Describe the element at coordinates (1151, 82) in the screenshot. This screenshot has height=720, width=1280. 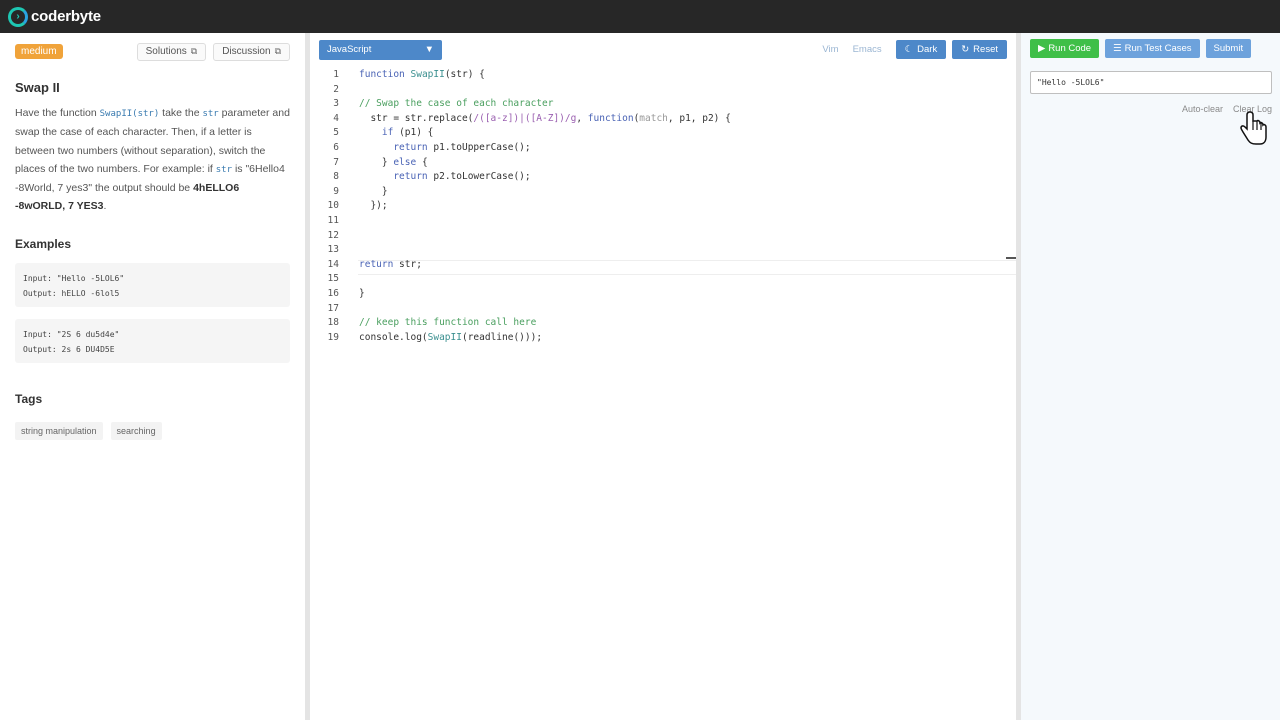
I see `custom-input-field: "Hello -5LOL6"` at that location.